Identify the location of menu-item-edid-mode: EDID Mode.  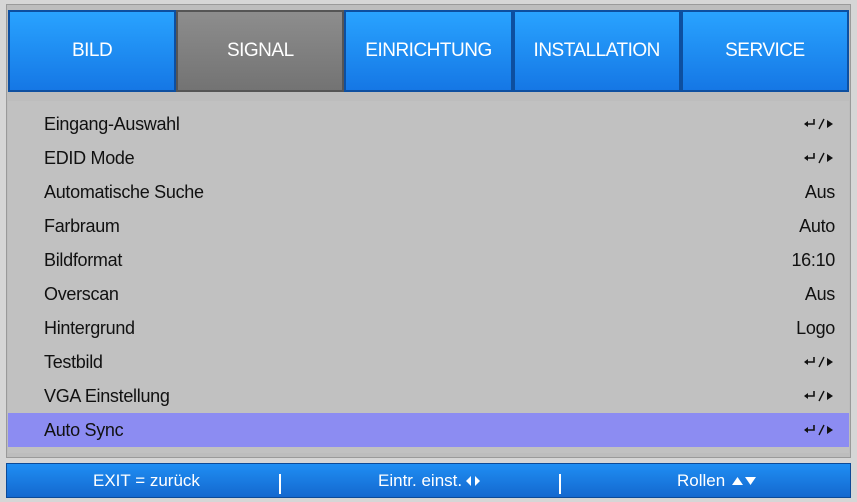
(428, 158).